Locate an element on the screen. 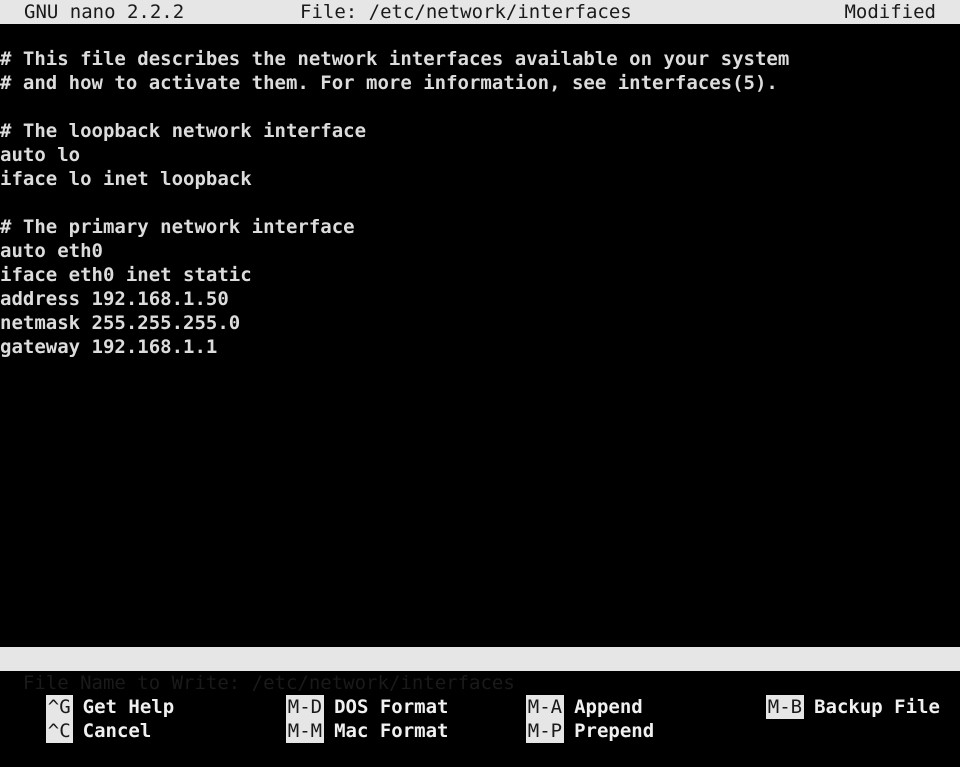  shortcut-key: M-M is located at coordinates (305, 731).